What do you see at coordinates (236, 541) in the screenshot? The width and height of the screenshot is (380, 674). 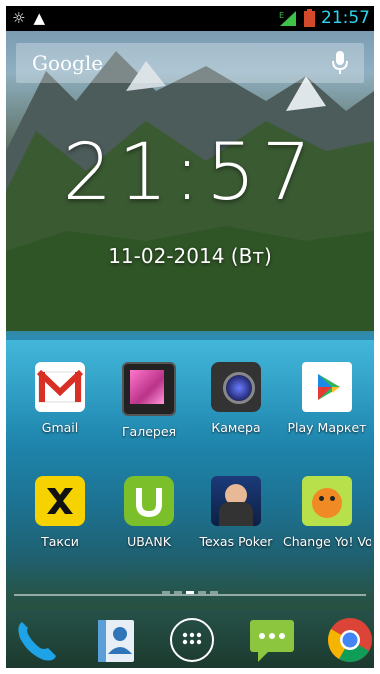 I see `app-label: Texas Poker` at bounding box center [236, 541].